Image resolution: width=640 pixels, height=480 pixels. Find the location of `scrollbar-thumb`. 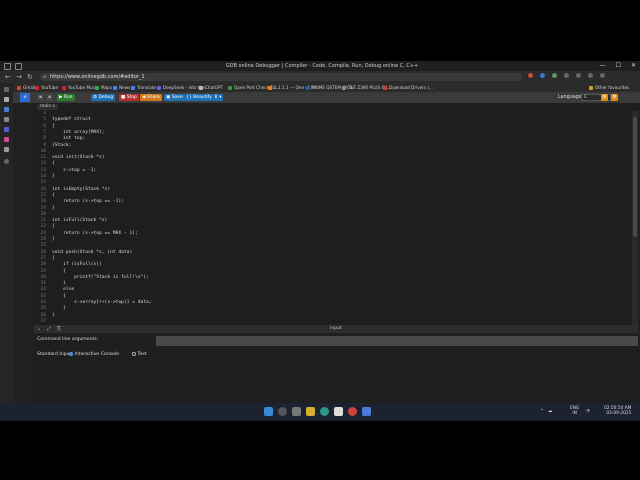

scrollbar-thumb is located at coordinates (635, 177).